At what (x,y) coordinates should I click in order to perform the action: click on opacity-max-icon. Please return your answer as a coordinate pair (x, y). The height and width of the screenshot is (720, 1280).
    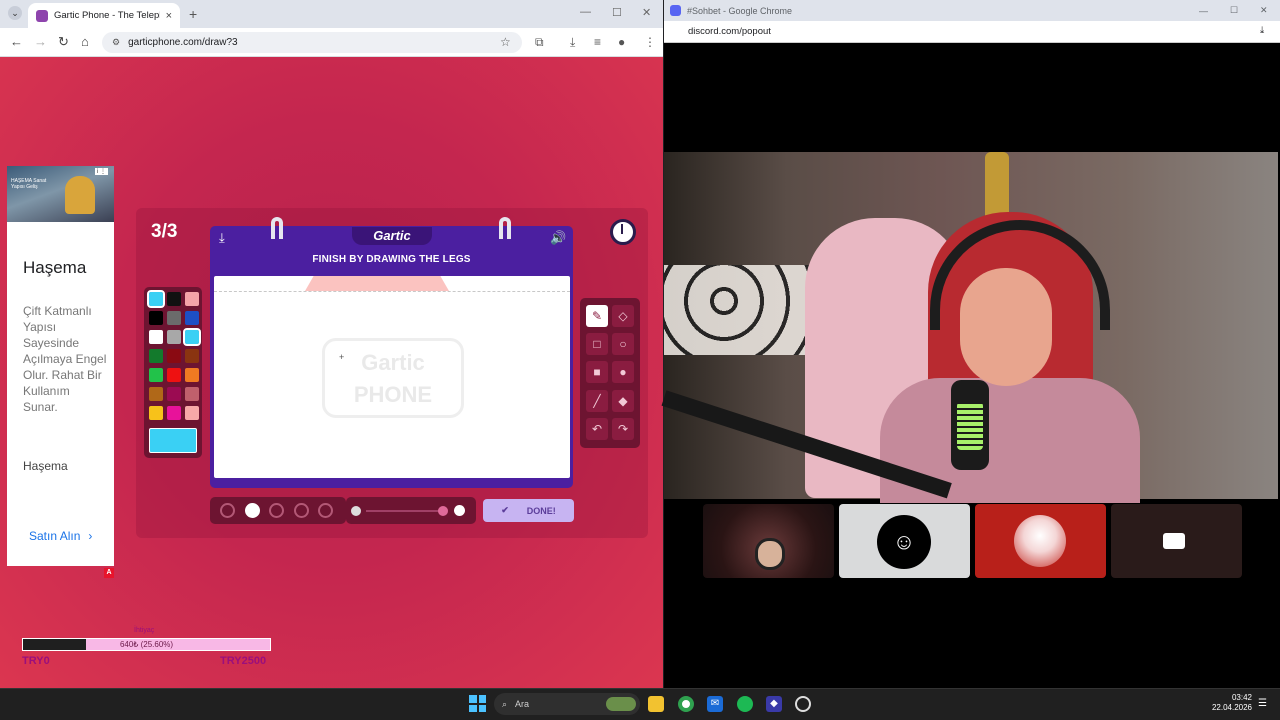
    Looking at the image, I should click on (459, 510).